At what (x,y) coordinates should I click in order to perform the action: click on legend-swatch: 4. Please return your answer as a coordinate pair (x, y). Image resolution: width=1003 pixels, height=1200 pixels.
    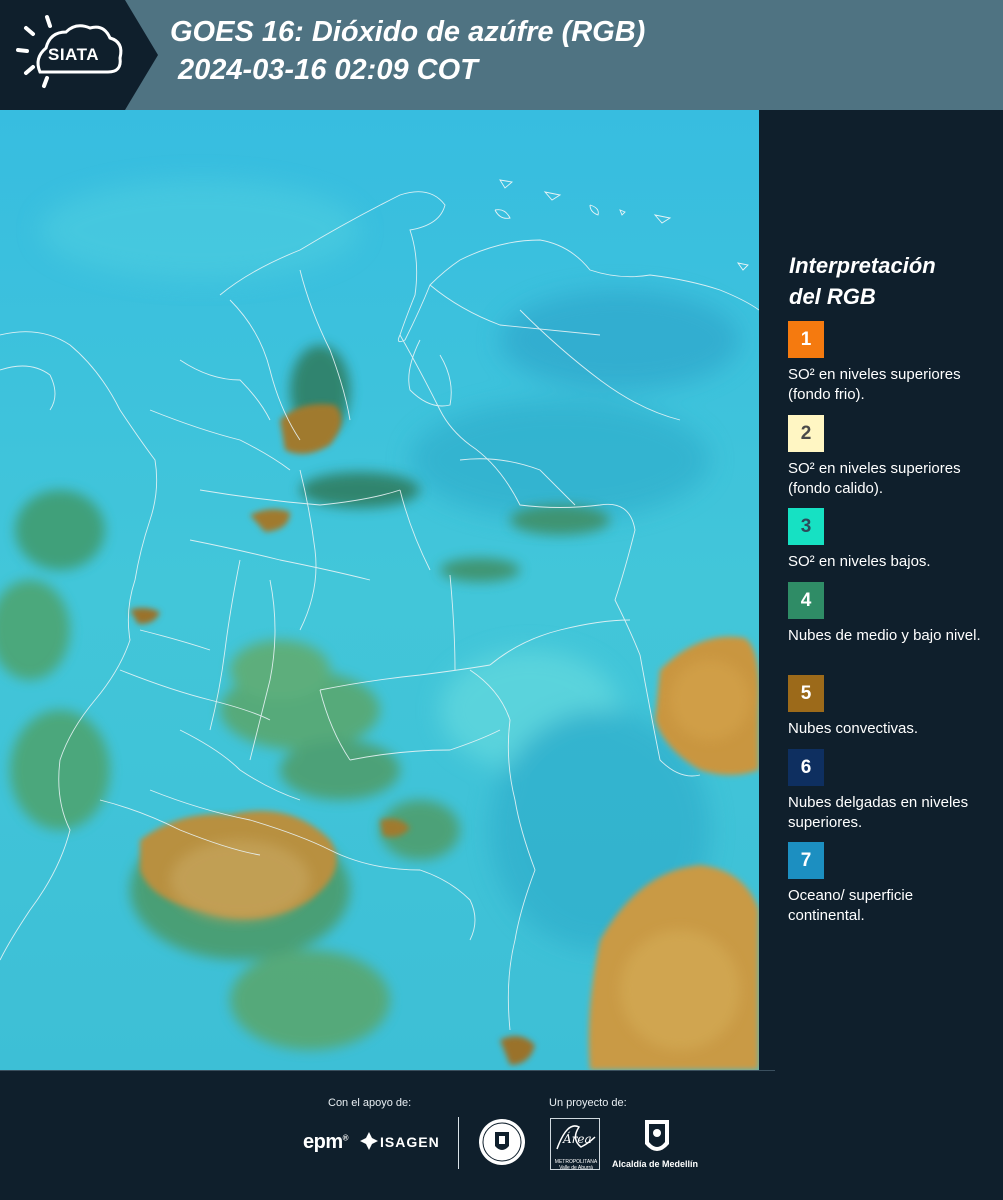
    Looking at the image, I should click on (806, 600).